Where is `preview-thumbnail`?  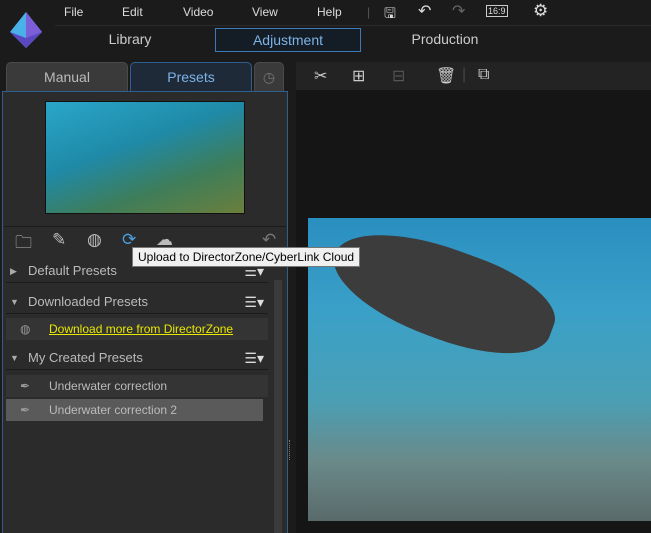
preview-thumbnail is located at coordinates (145, 157).